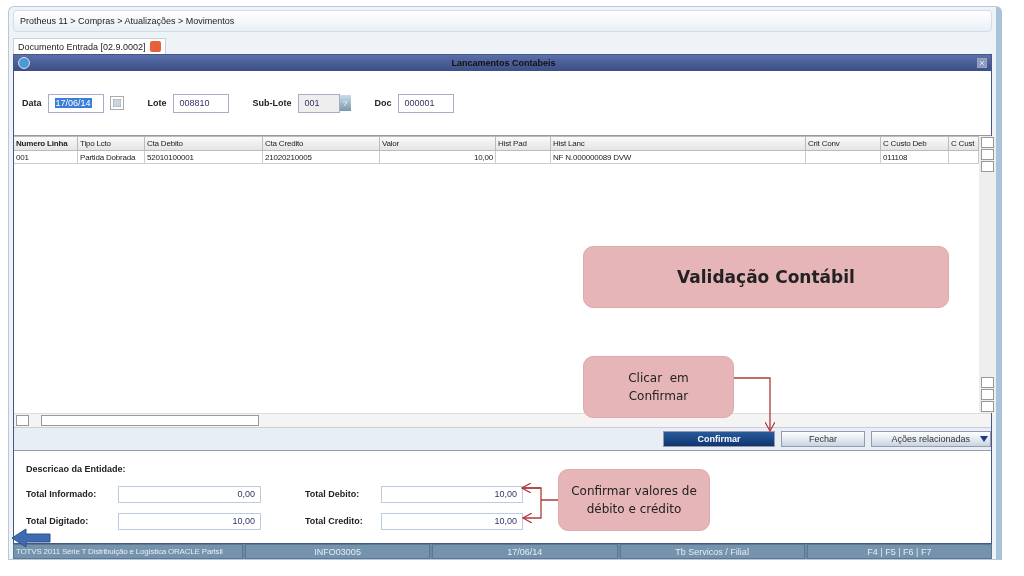 This screenshot has width=1024, height=576. What do you see at coordinates (383, 103) in the screenshot?
I see `field-label: Doc` at bounding box center [383, 103].